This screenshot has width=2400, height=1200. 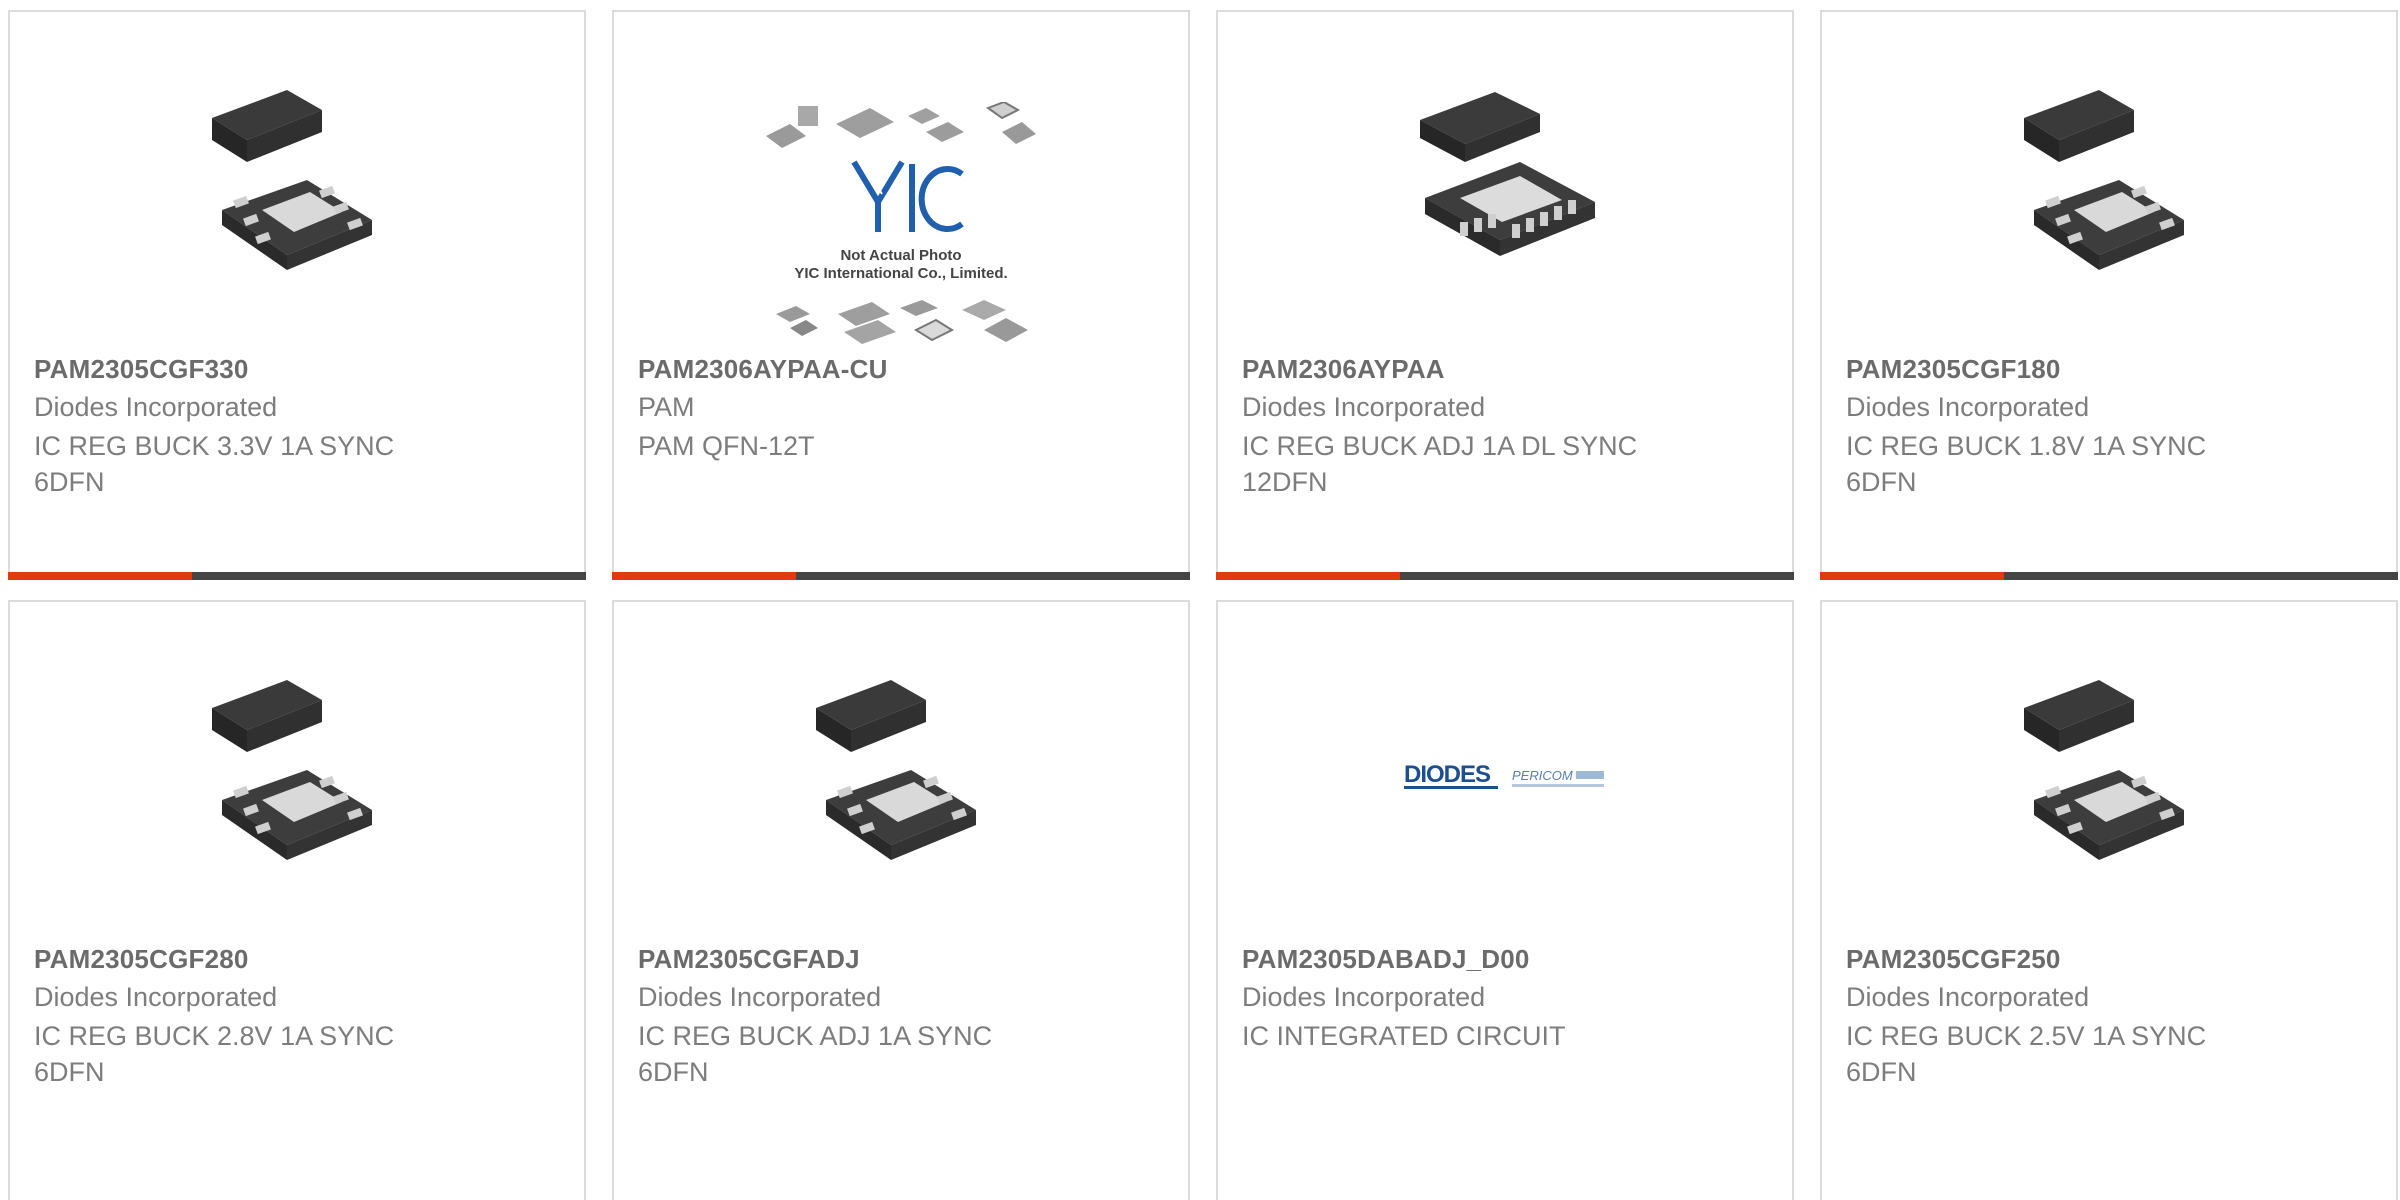 What do you see at coordinates (900, 255) in the screenshot?
I see `placeholder-line1: Not Actual Photo` at bounding box center [900, 255].